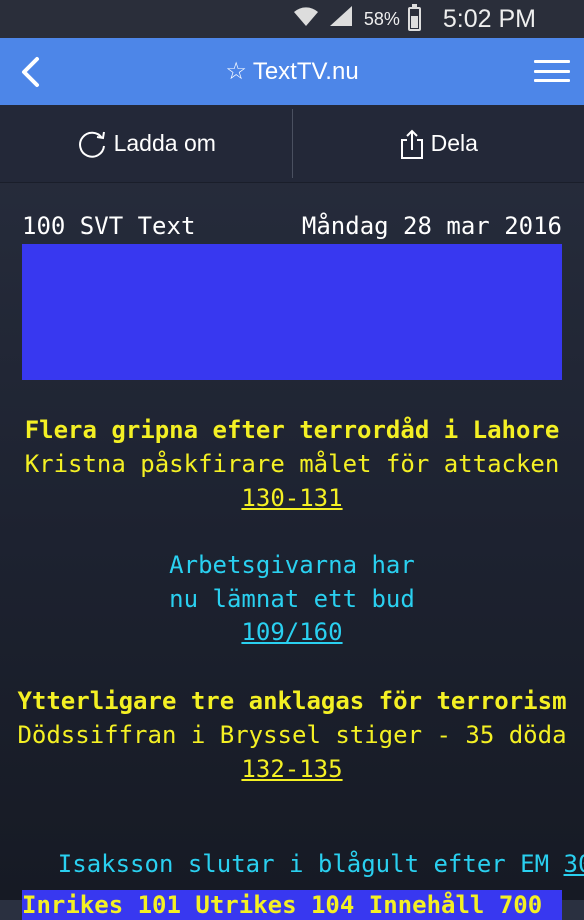 The image size is (584, 920). I want to click on share-icon, so click(412, 144).